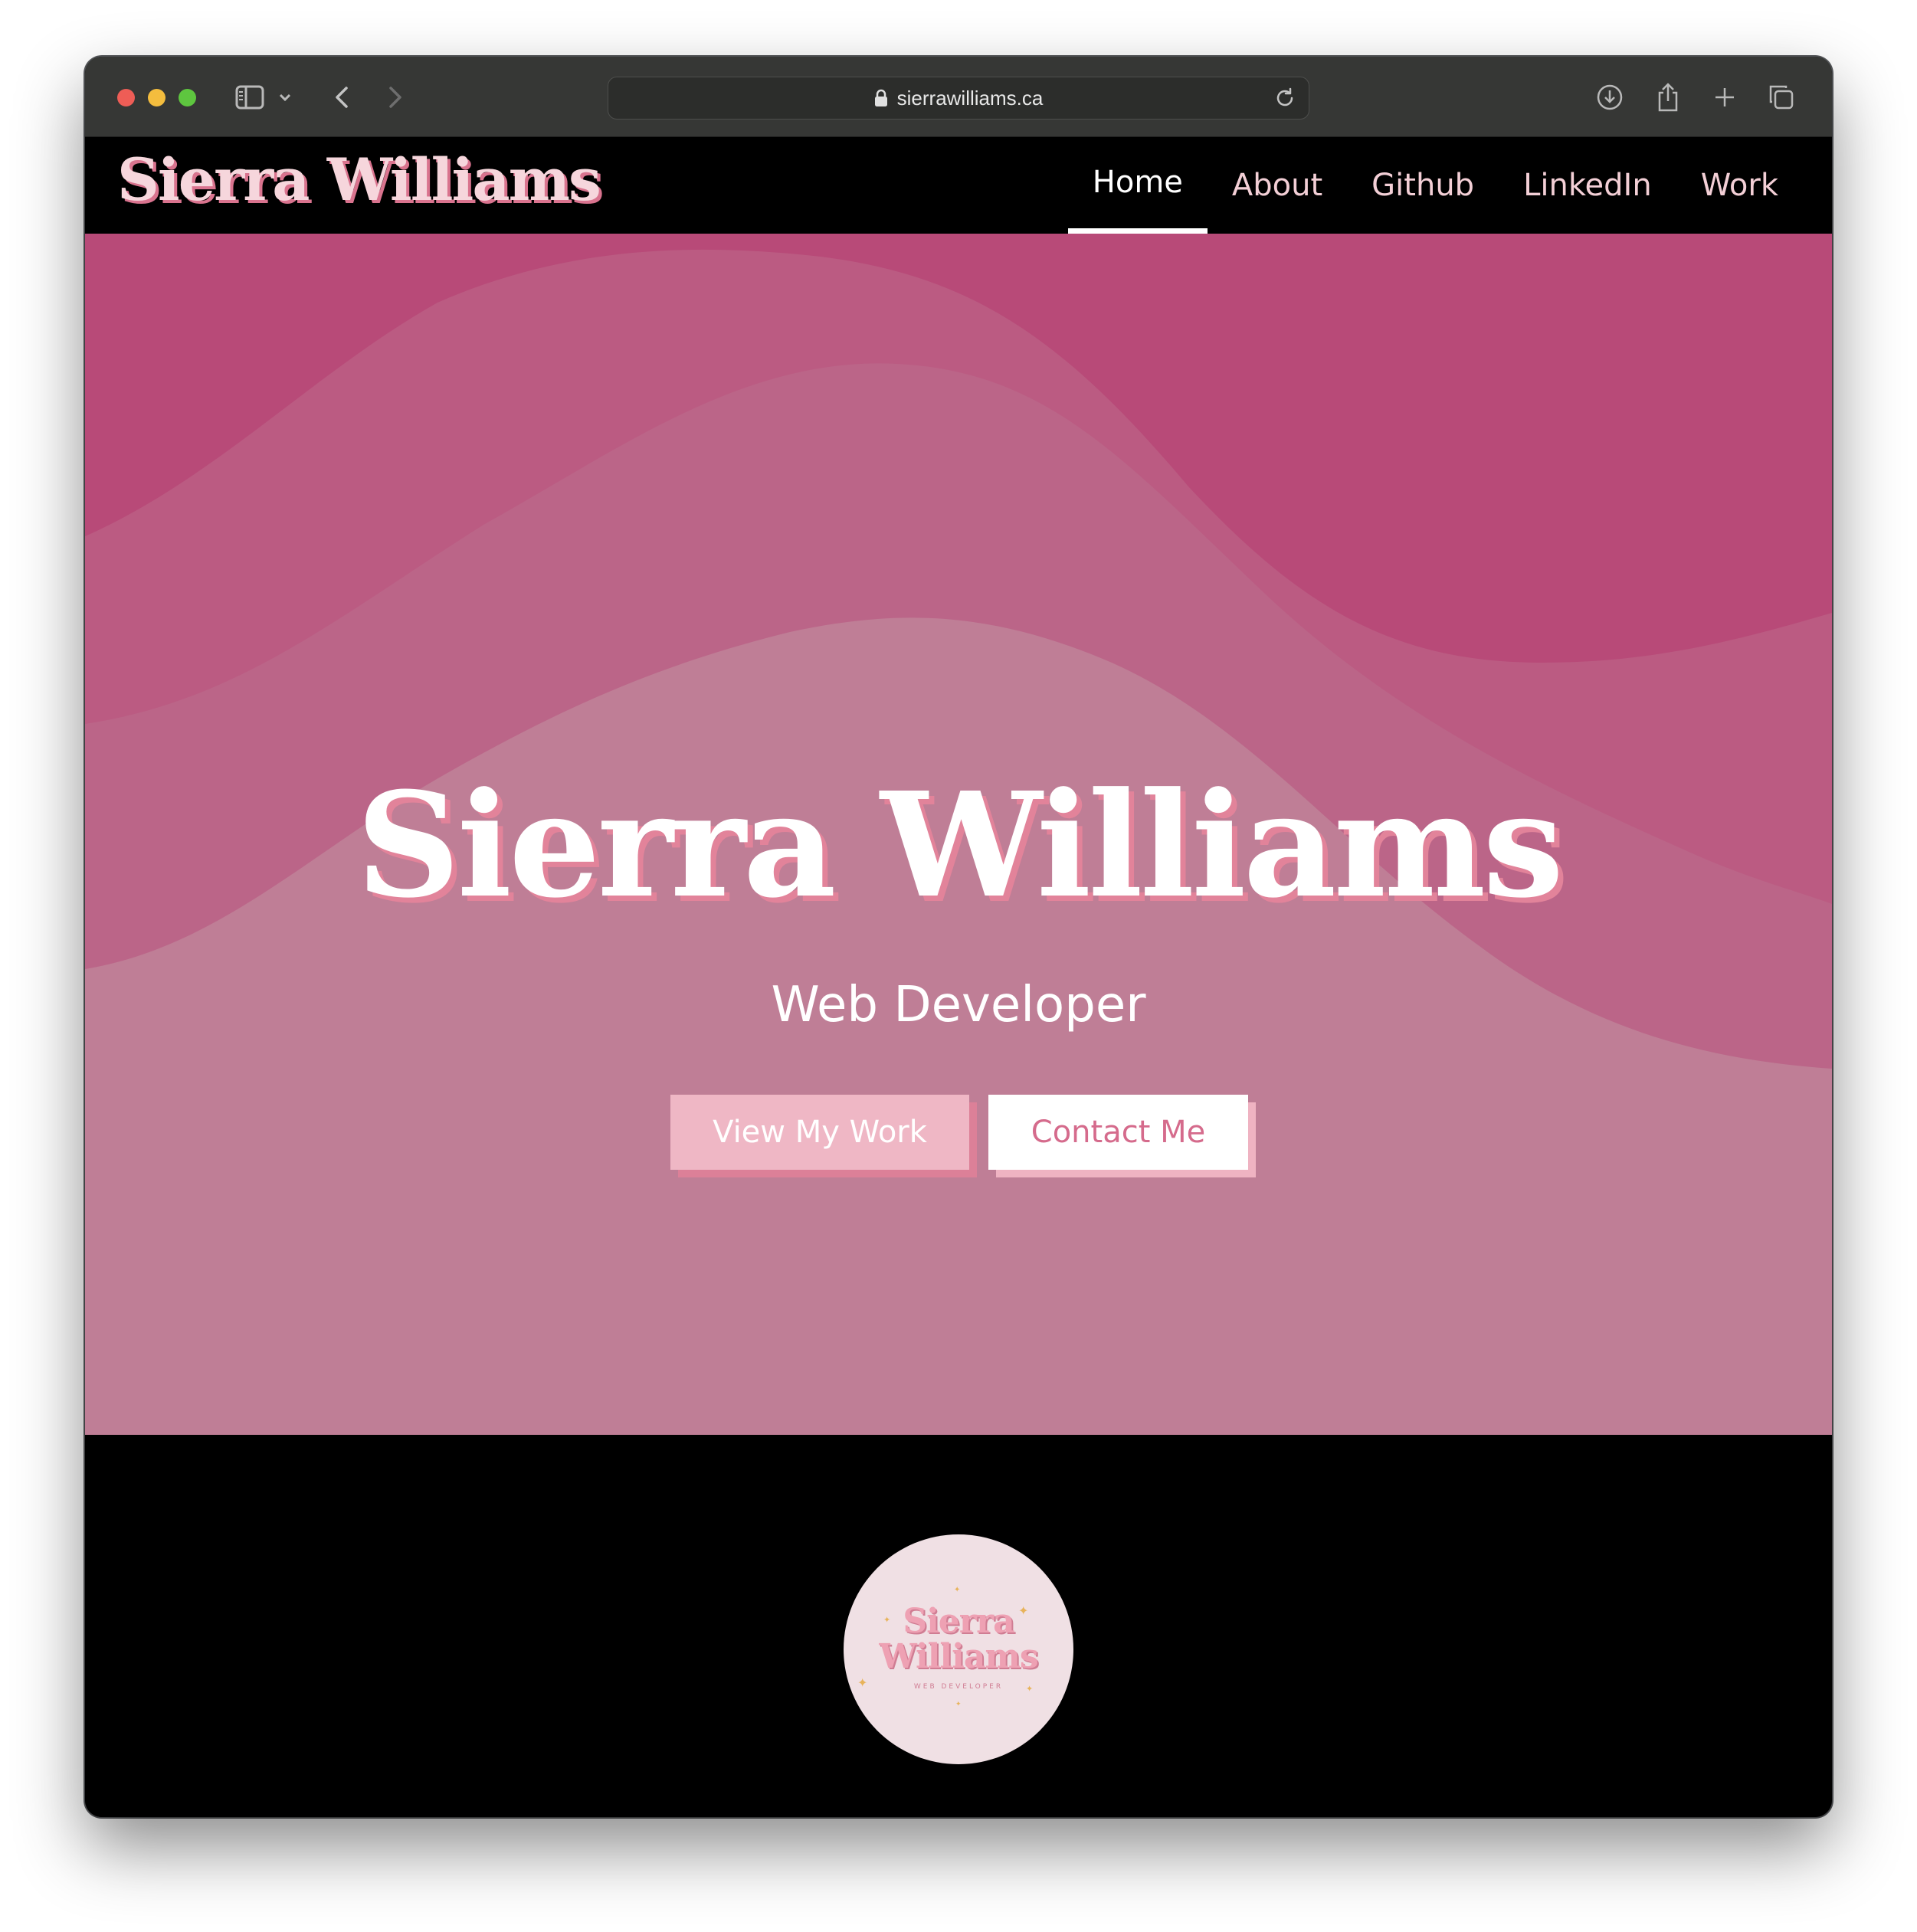 The width and height of the screenshot is (1917, 1932). Describe the element at coordinates (881, 98) in the screenshot. I see `lock-icon` at that location.